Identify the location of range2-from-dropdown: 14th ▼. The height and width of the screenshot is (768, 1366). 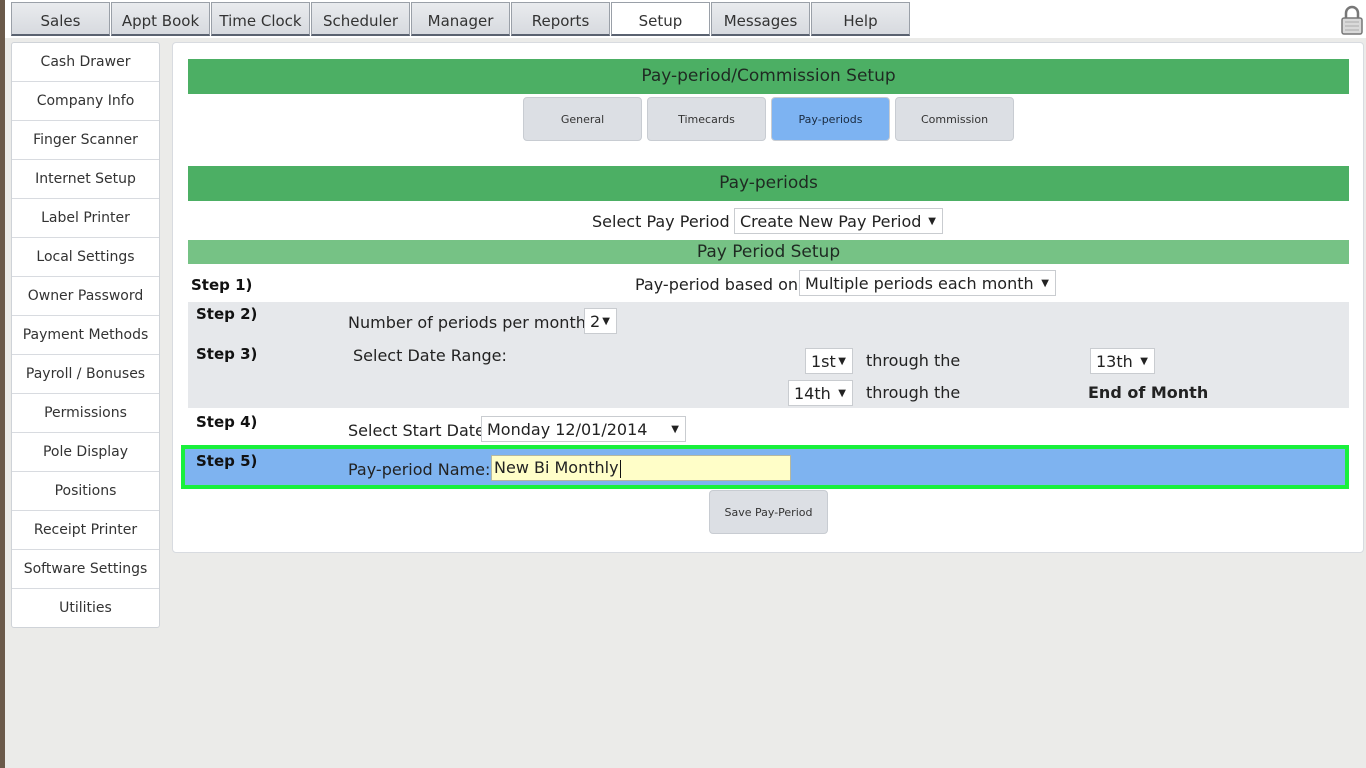
(820, 393).